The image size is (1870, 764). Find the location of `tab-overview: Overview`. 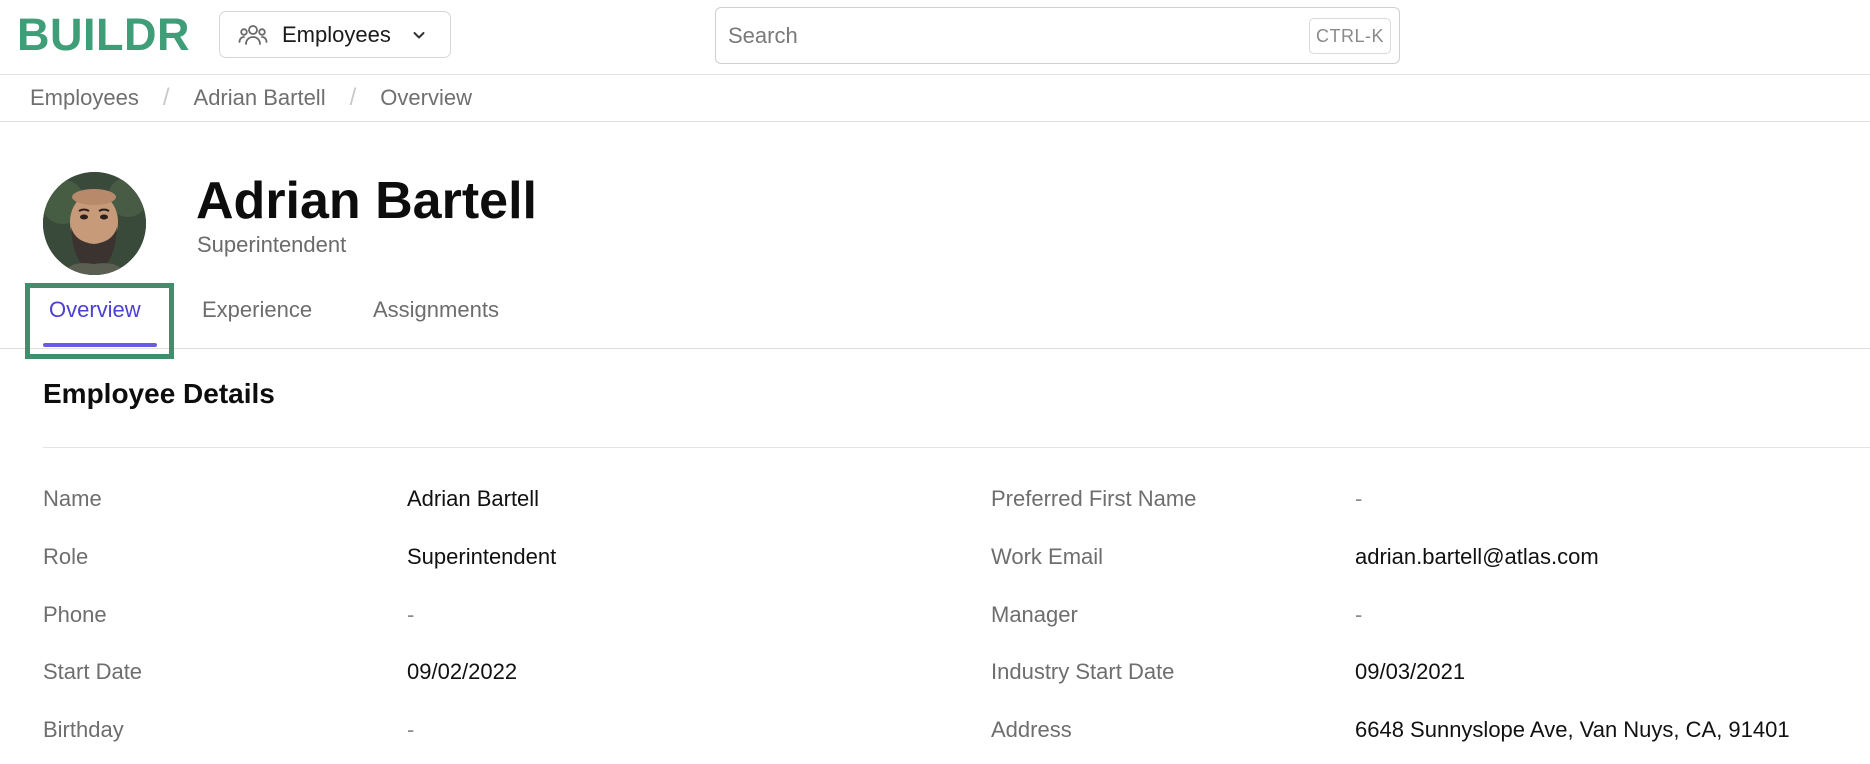

tab-overview: Overview is located at coordinates (95, 310).